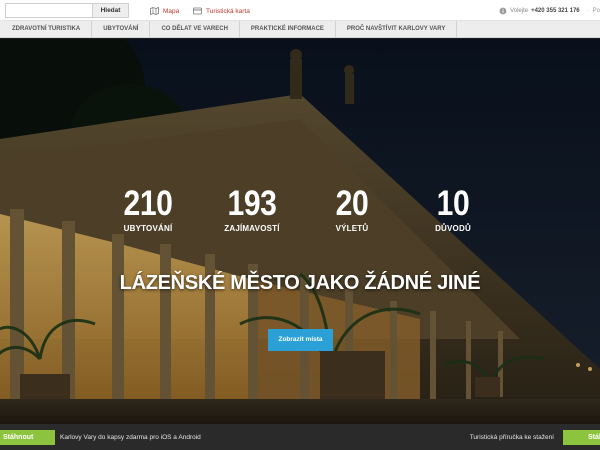 The width and height of the screenshot is (600, 450). What do you see at coordinates (252, 228) in the screenshot?
I see `stat-label: Zajímavostí` at bounding box center [252, 228].